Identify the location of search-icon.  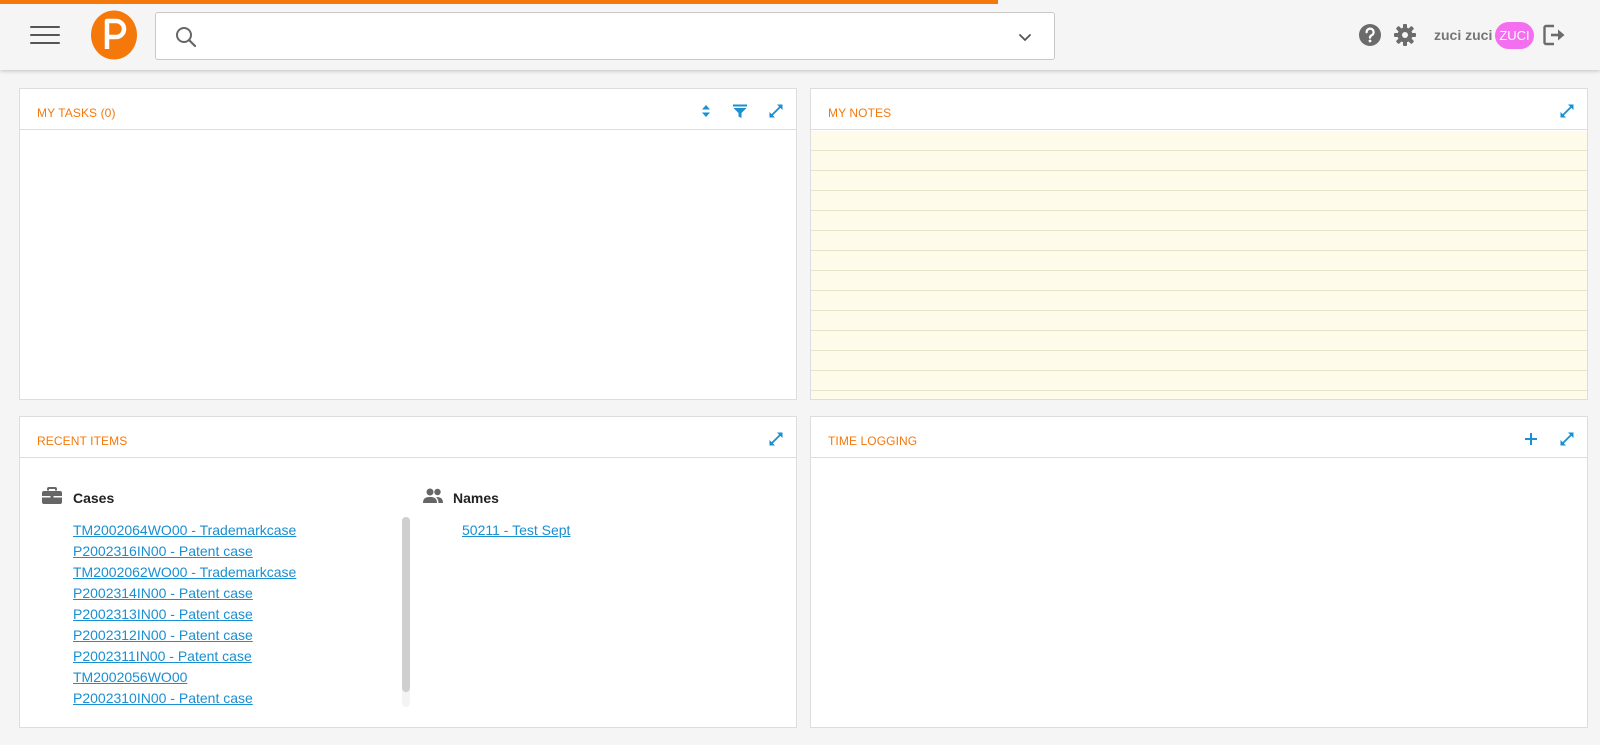
(186, 37).